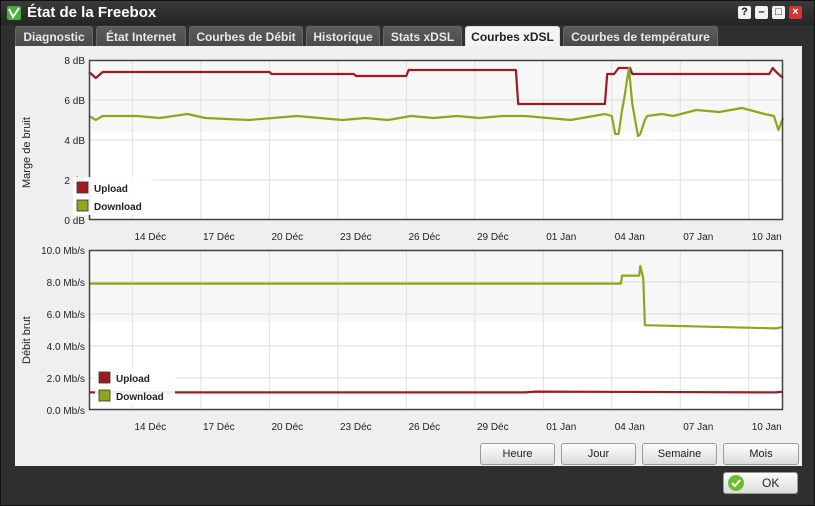 The image size is (815, 506). Describe the element at coordinates (343, 36) in the screenshot. I see `tab-historique: Historique` at that location.